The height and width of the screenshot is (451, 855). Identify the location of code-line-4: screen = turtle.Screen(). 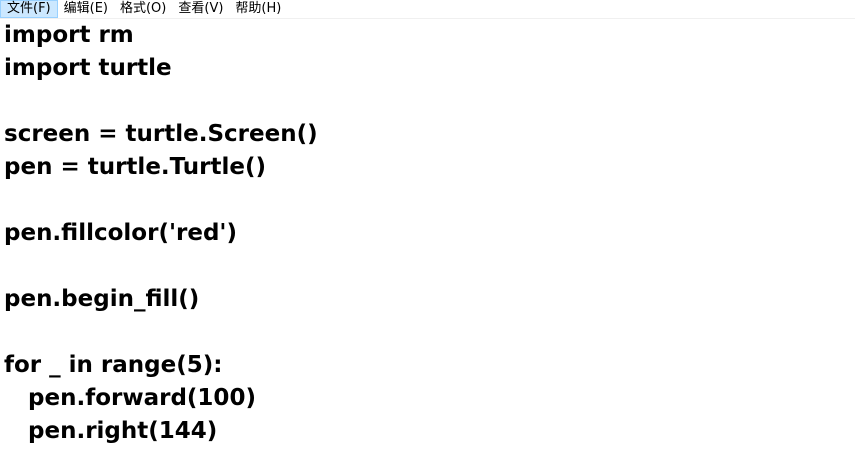
(161, 134).